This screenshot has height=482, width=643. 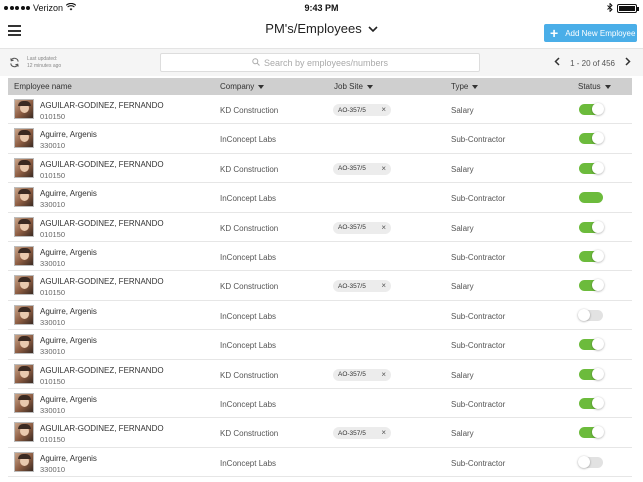 I want to click on pagination-label: 1 - 20 of 456, so click(x=592, y=63).